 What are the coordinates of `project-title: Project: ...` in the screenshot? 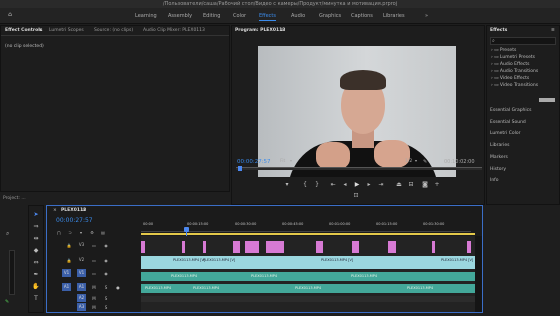 It's located at (14, 198).